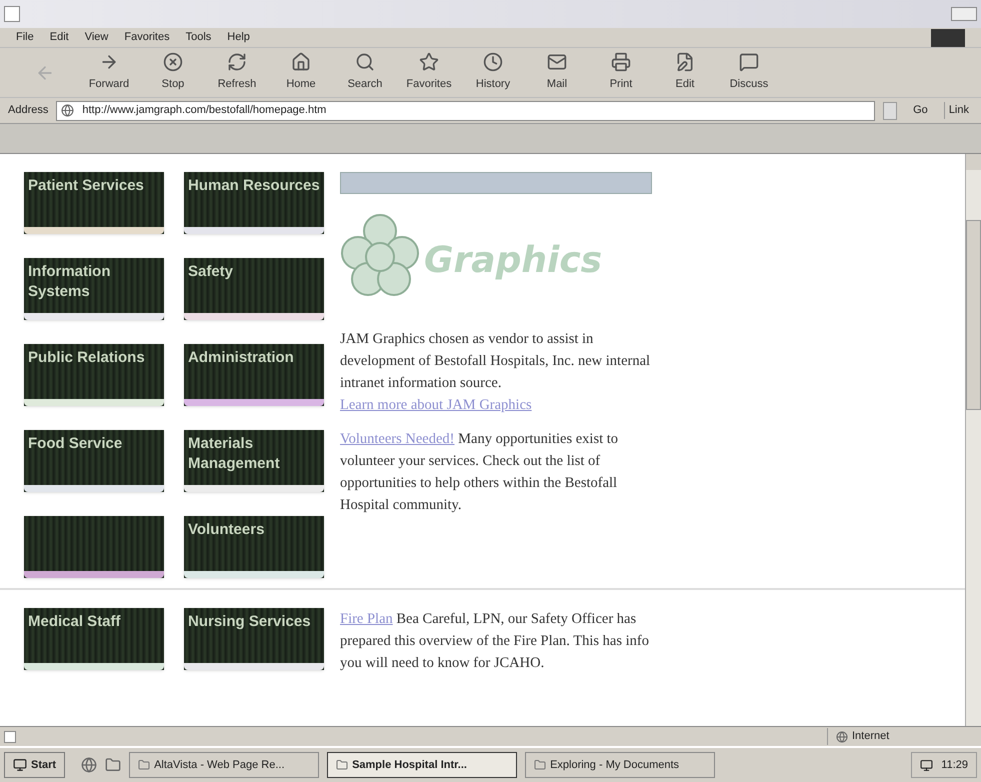 This screenshot has width=981, height=782. I want to click on nav-tile: Volunteers, so click(254, 547).